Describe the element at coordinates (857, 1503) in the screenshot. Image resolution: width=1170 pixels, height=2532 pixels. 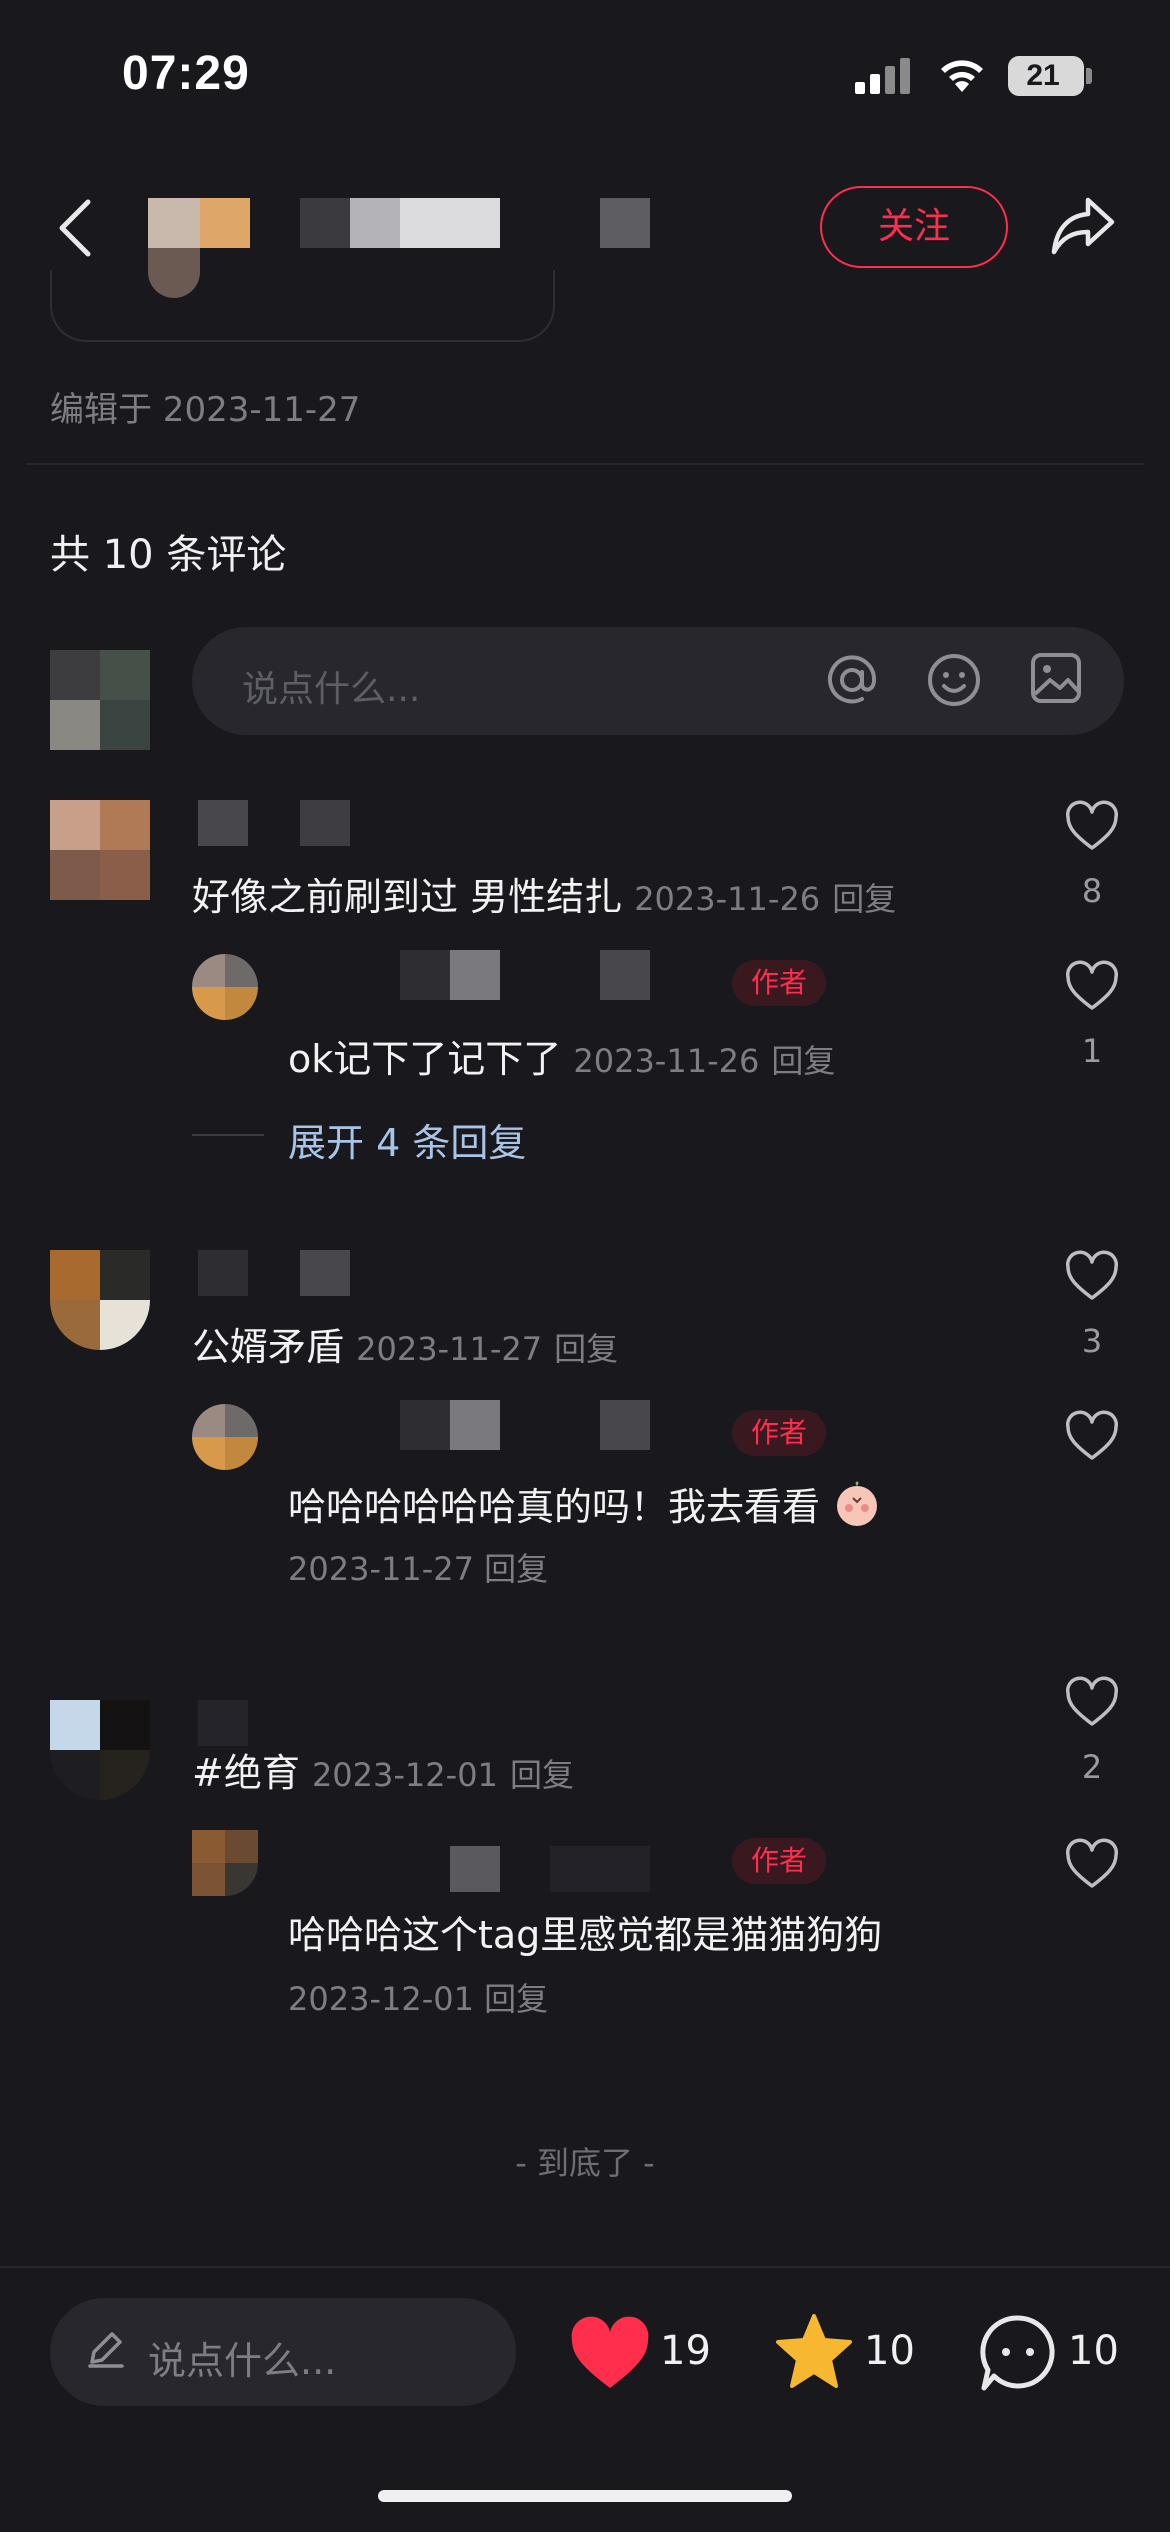
I see `blushing-emoji-icon` at that location.